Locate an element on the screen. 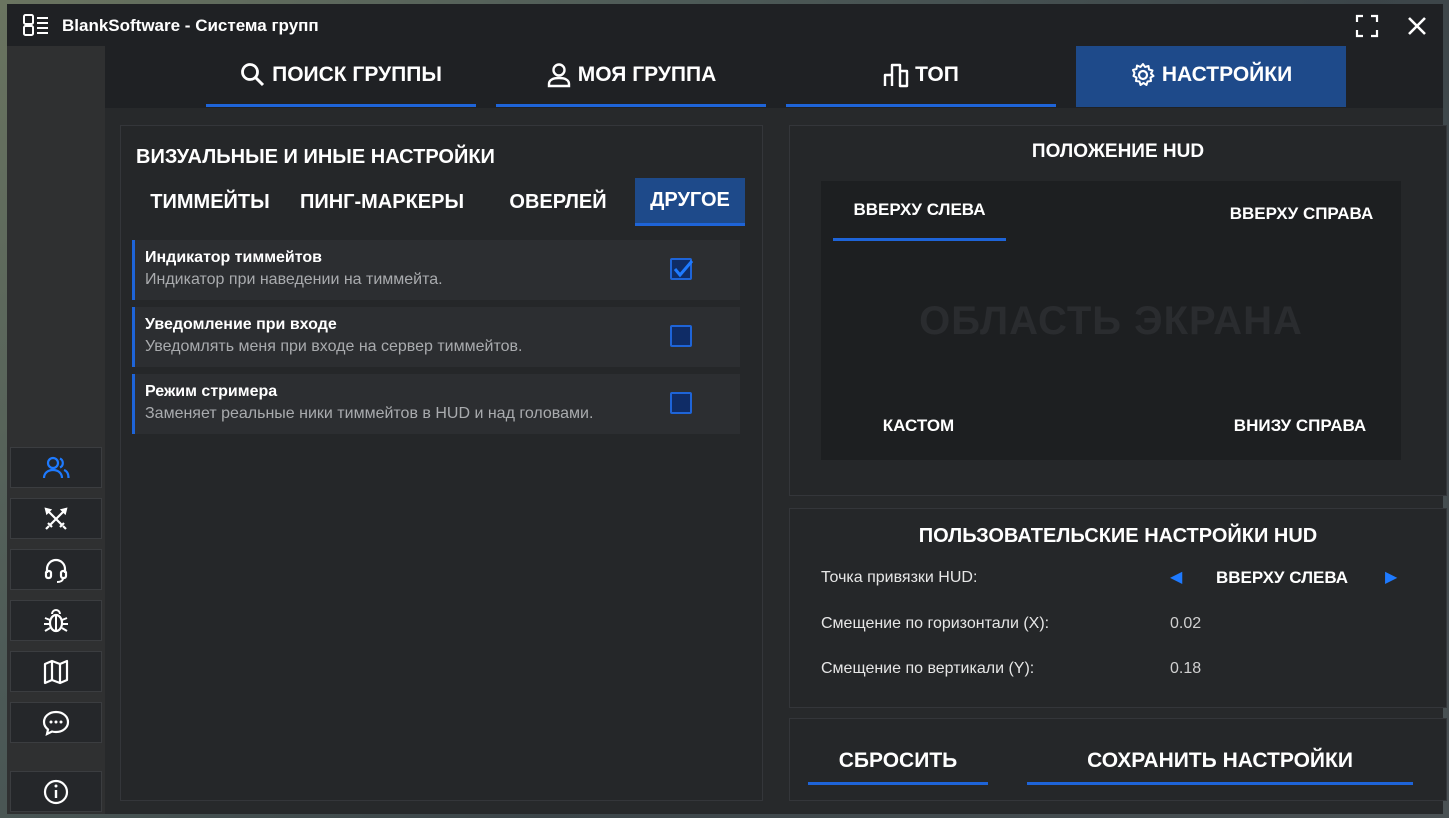 This screenshot has width=1449, height=818. offset-y-value: 0.18 is located at coordinates (1185, 669).